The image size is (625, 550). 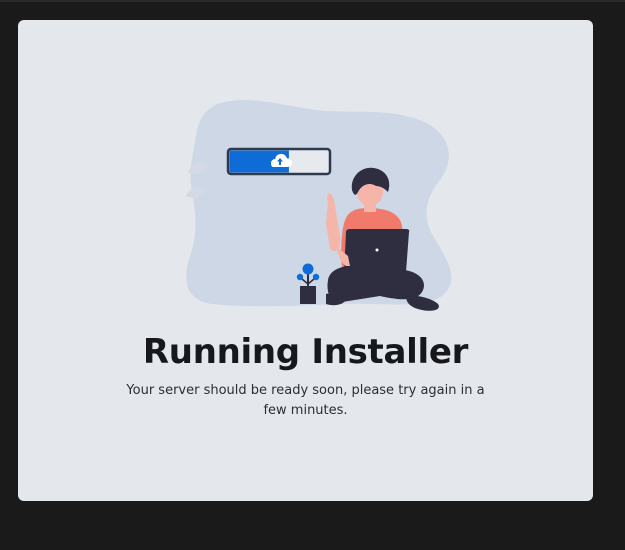 What do you see at coordinates (312, 1) in the screenshot?
I see `window-top-edge` at bounding box center [312, 1].